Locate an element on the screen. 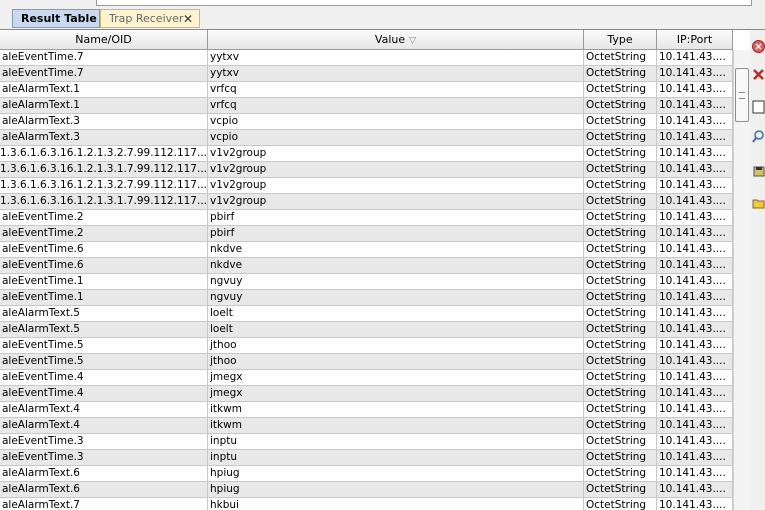 The image size is (765, 510). cell-name-oid-text: aleEventTime.4 is located at coordinates (43, 377).